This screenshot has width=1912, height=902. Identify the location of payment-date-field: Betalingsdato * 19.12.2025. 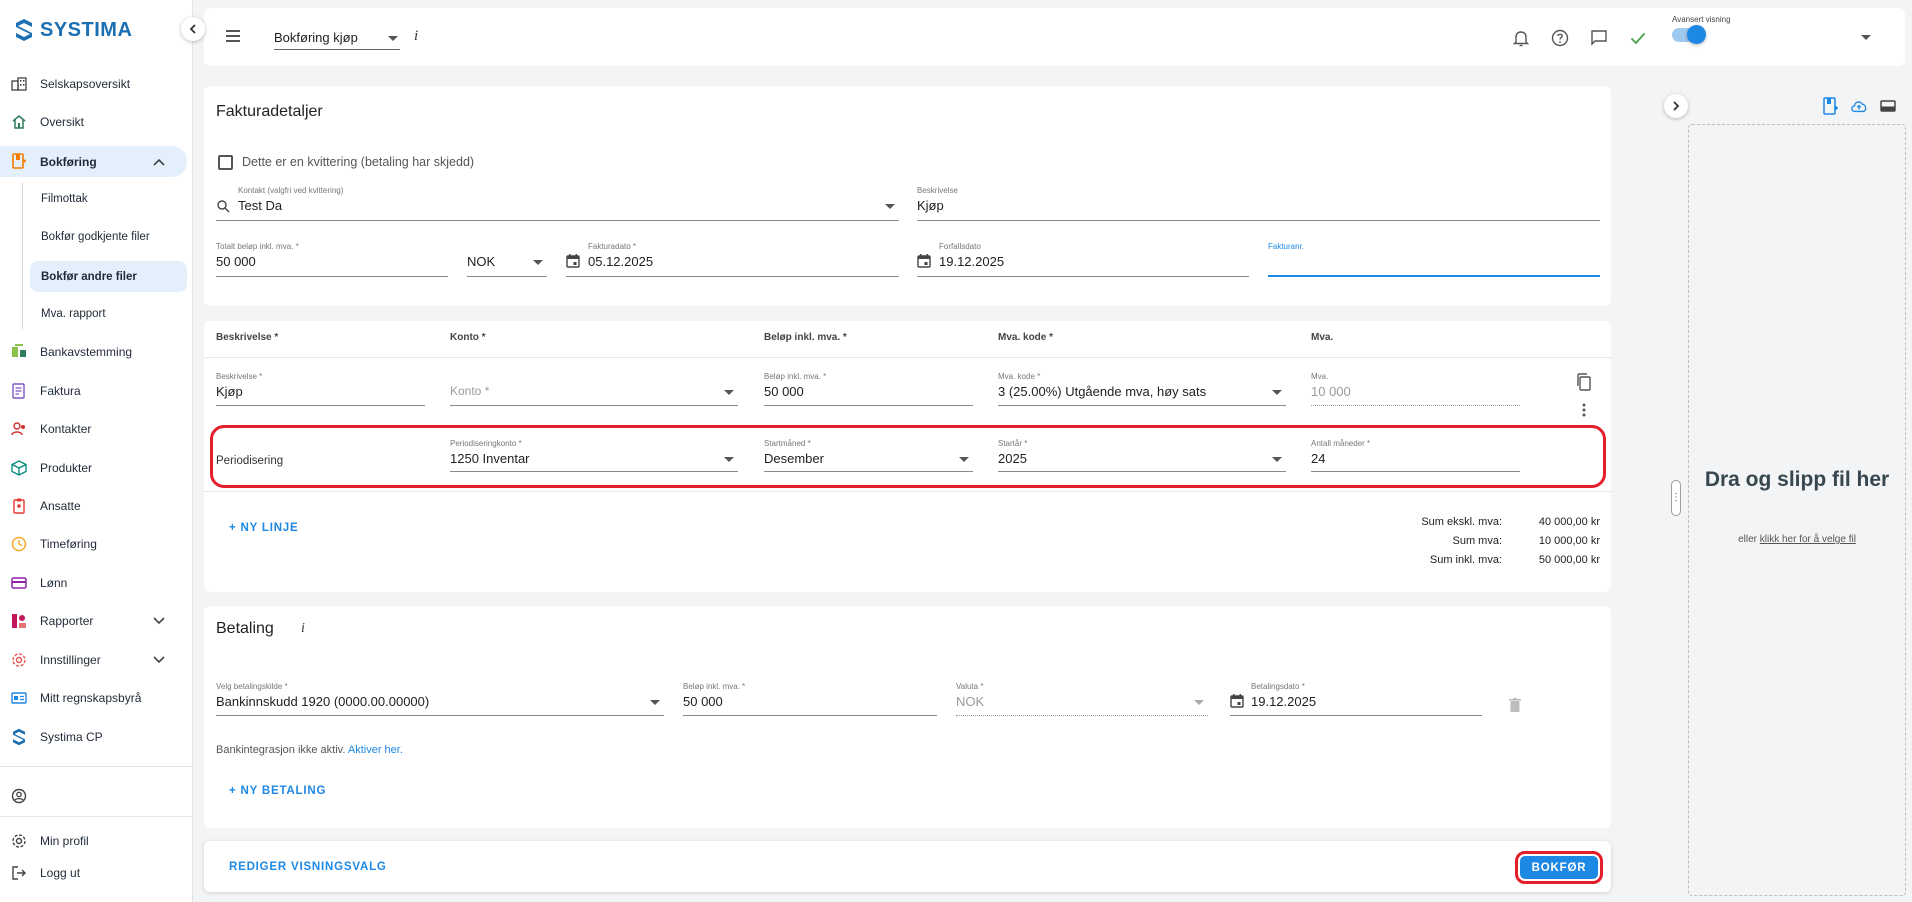
(1356, 699).